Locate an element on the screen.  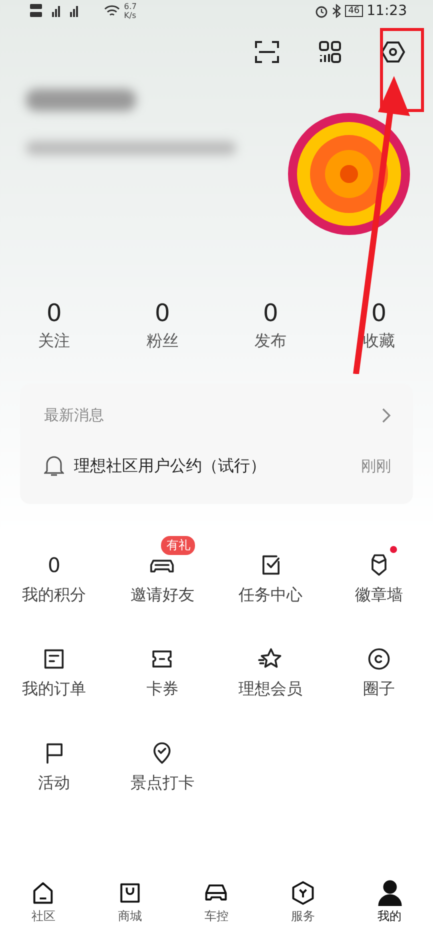
menu-item: 我的订单 is located at coordinates (54, 664).